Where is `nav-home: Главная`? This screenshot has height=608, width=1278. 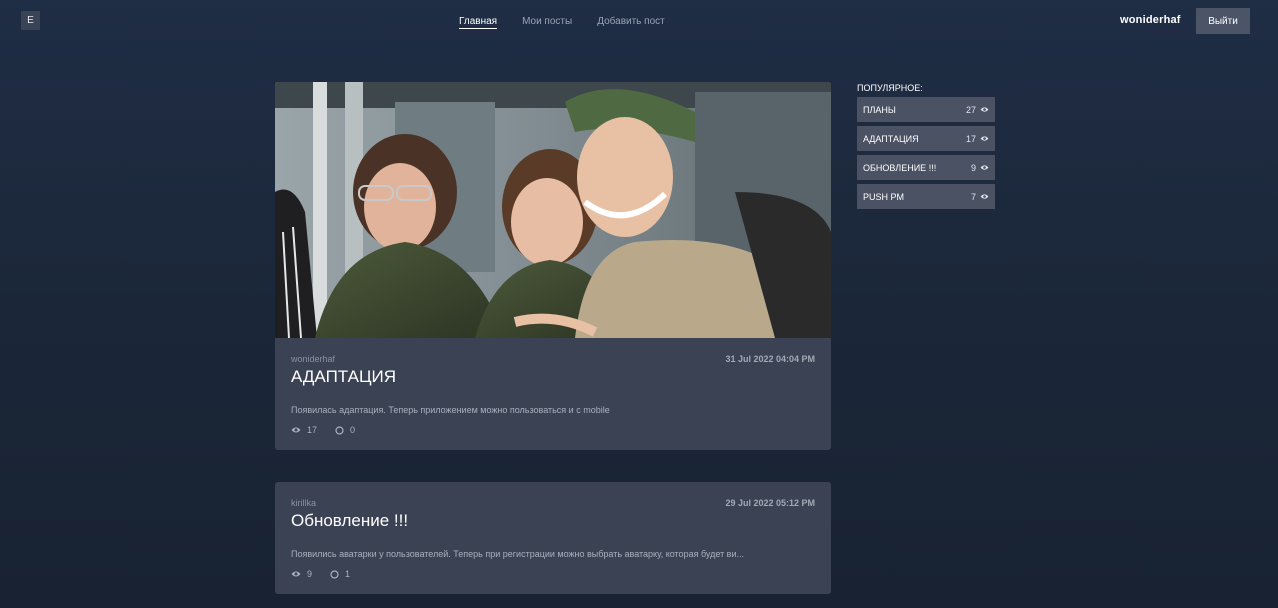 nav-home: Главная is located at coordinates (478, 22).